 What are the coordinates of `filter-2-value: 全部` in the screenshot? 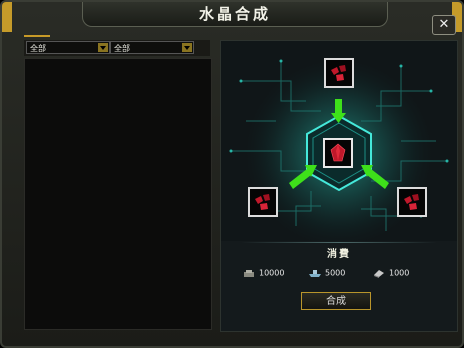 It's located at (122, 48).